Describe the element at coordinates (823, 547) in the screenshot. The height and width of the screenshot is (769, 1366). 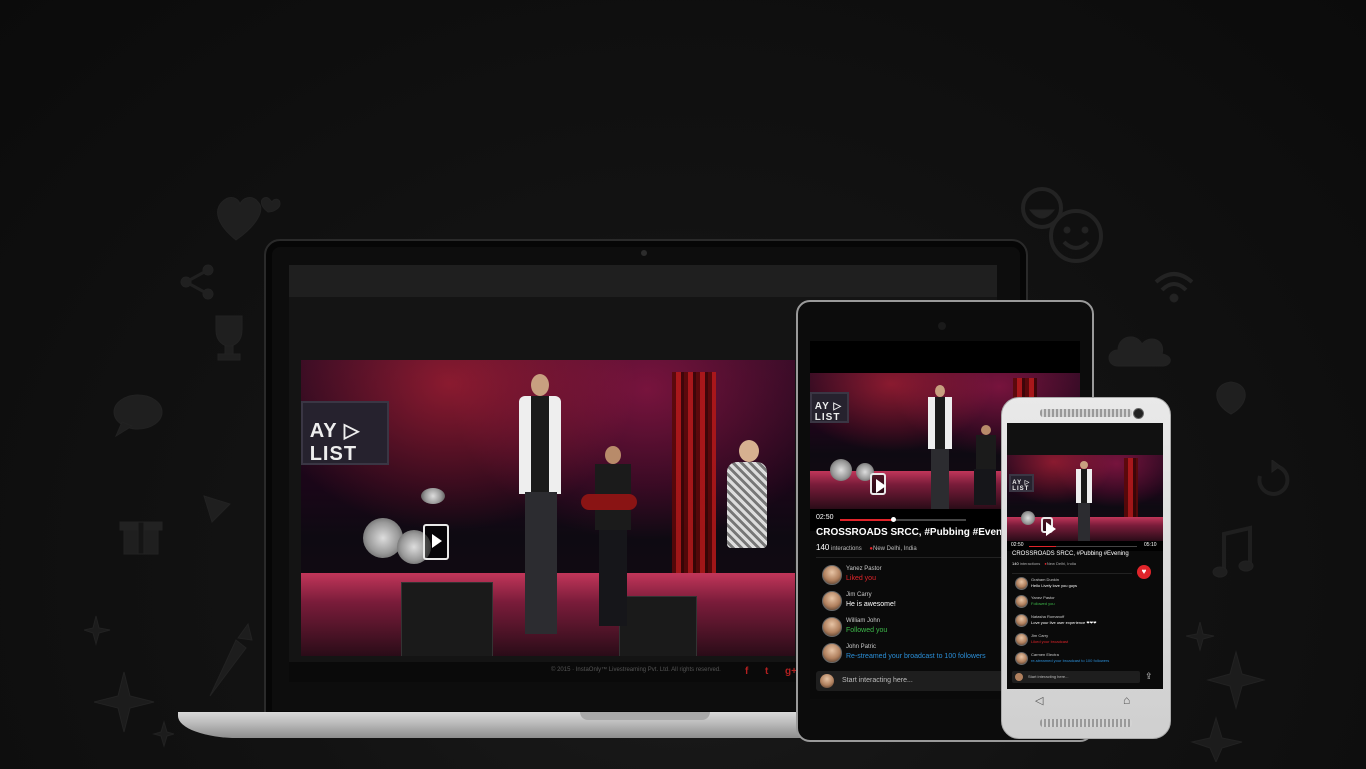
I see `tablet-interactions-count: 140` at that location.